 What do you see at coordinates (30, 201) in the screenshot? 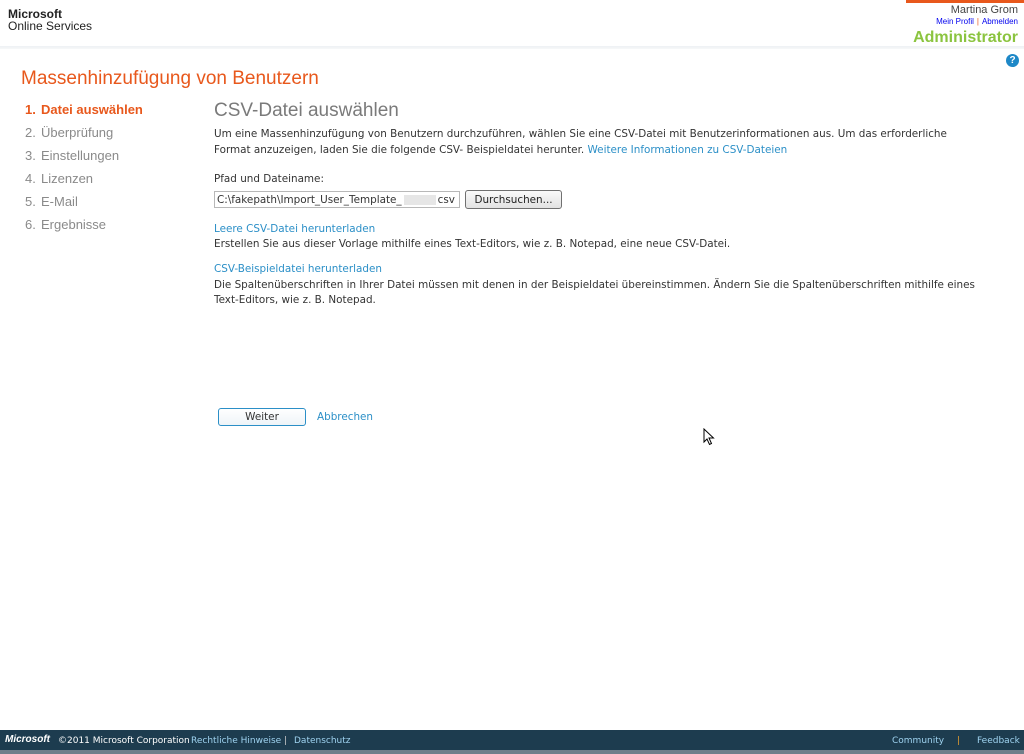
I see `step-number: 5.` at bounding box center [30, 201].